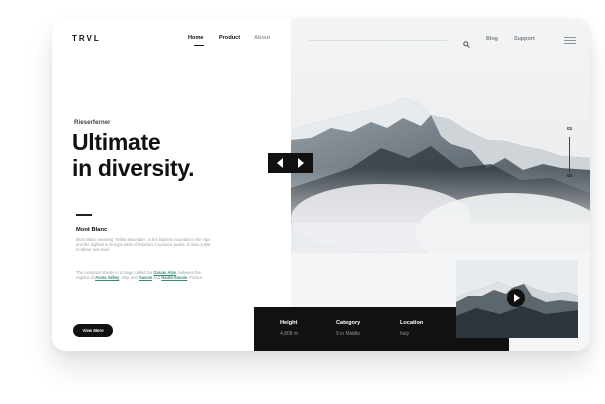  I want to click on nav-product: Product, so click(229, 38).